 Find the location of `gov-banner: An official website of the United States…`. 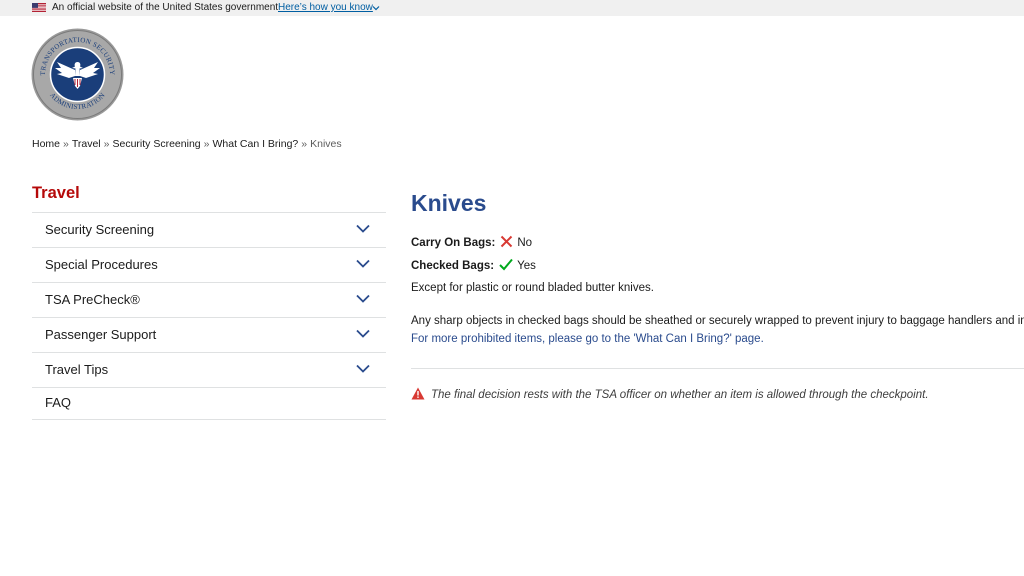

gov-banner: An official website of the United States… is located at coordinates (512, 8).